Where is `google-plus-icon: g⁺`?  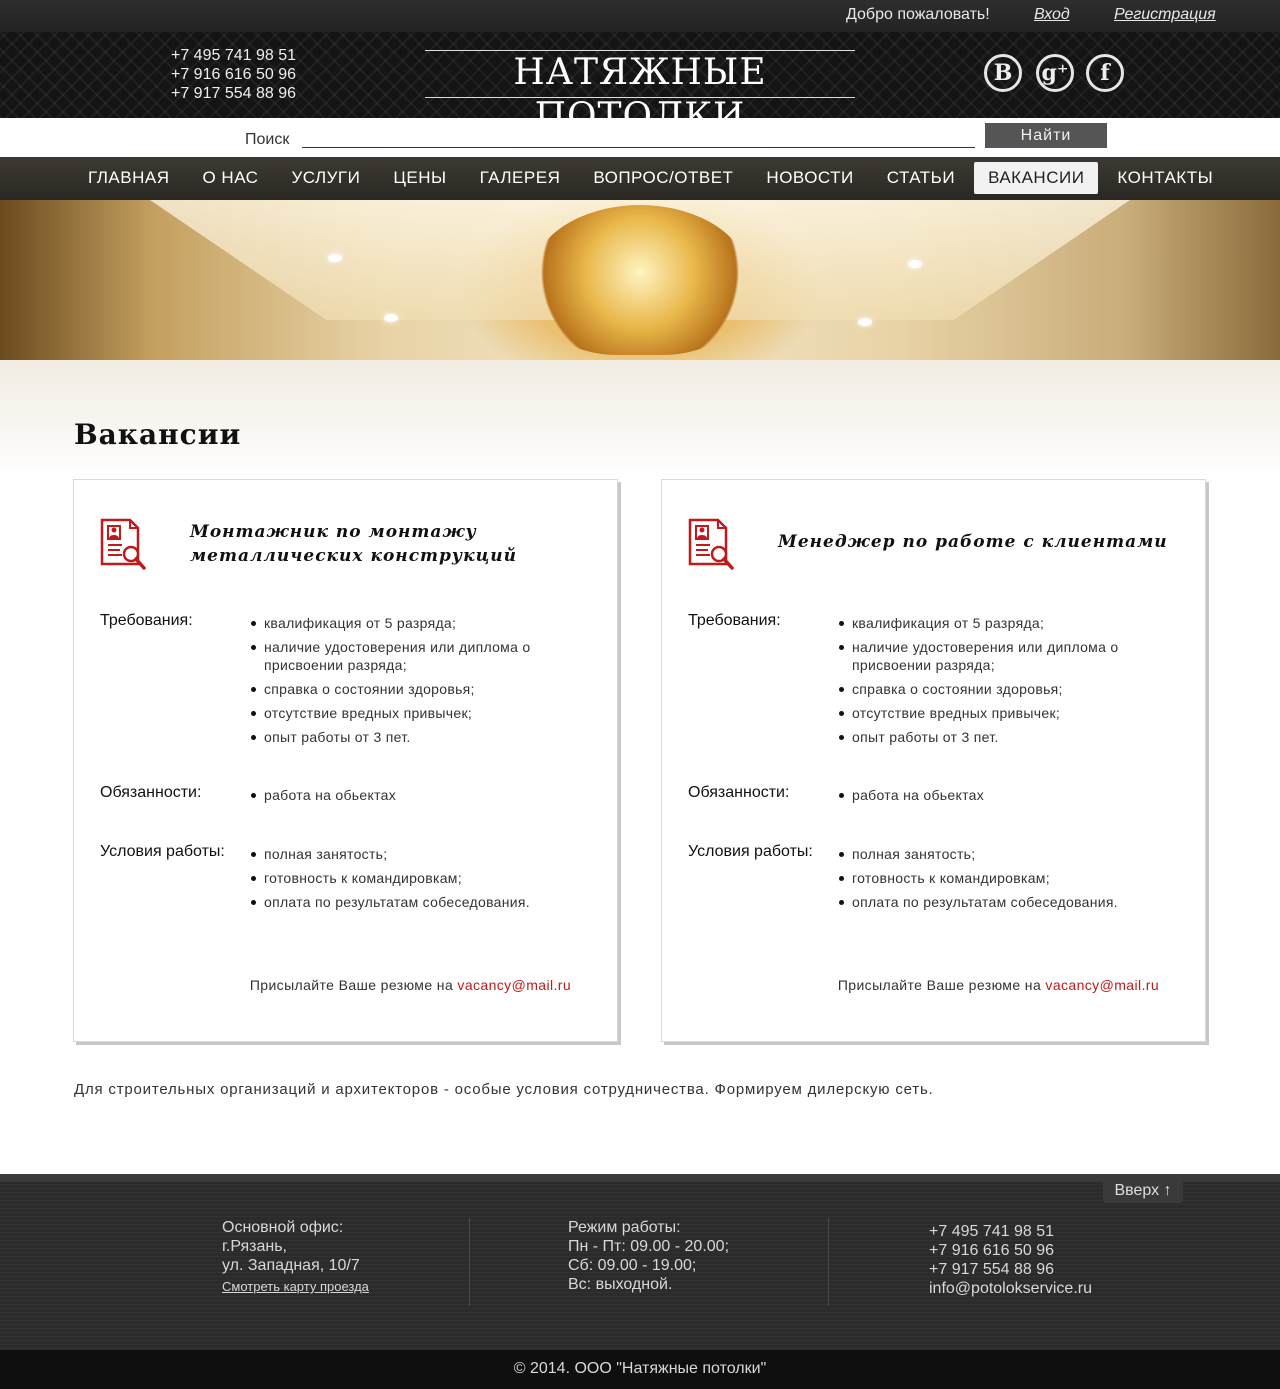
google-plus-icon: g⁺ is located at coordinates (1055, 73).